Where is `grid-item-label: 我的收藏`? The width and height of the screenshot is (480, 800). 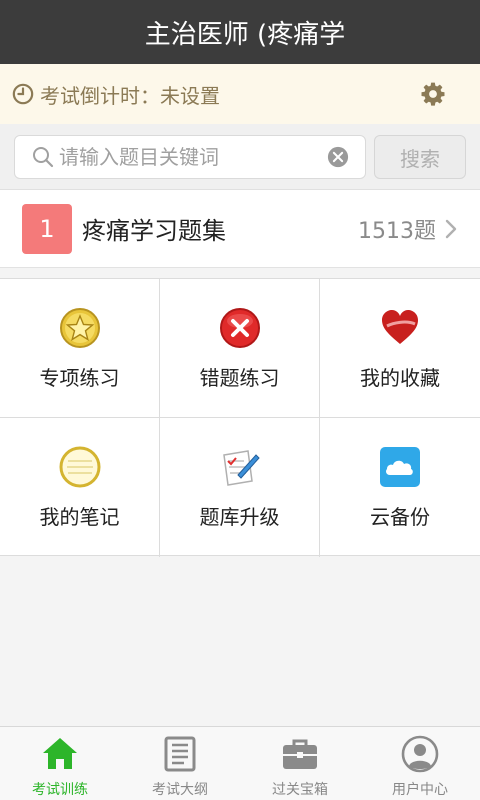 grid-item-label: 我的收藏 is located at coordinates (400, 377).